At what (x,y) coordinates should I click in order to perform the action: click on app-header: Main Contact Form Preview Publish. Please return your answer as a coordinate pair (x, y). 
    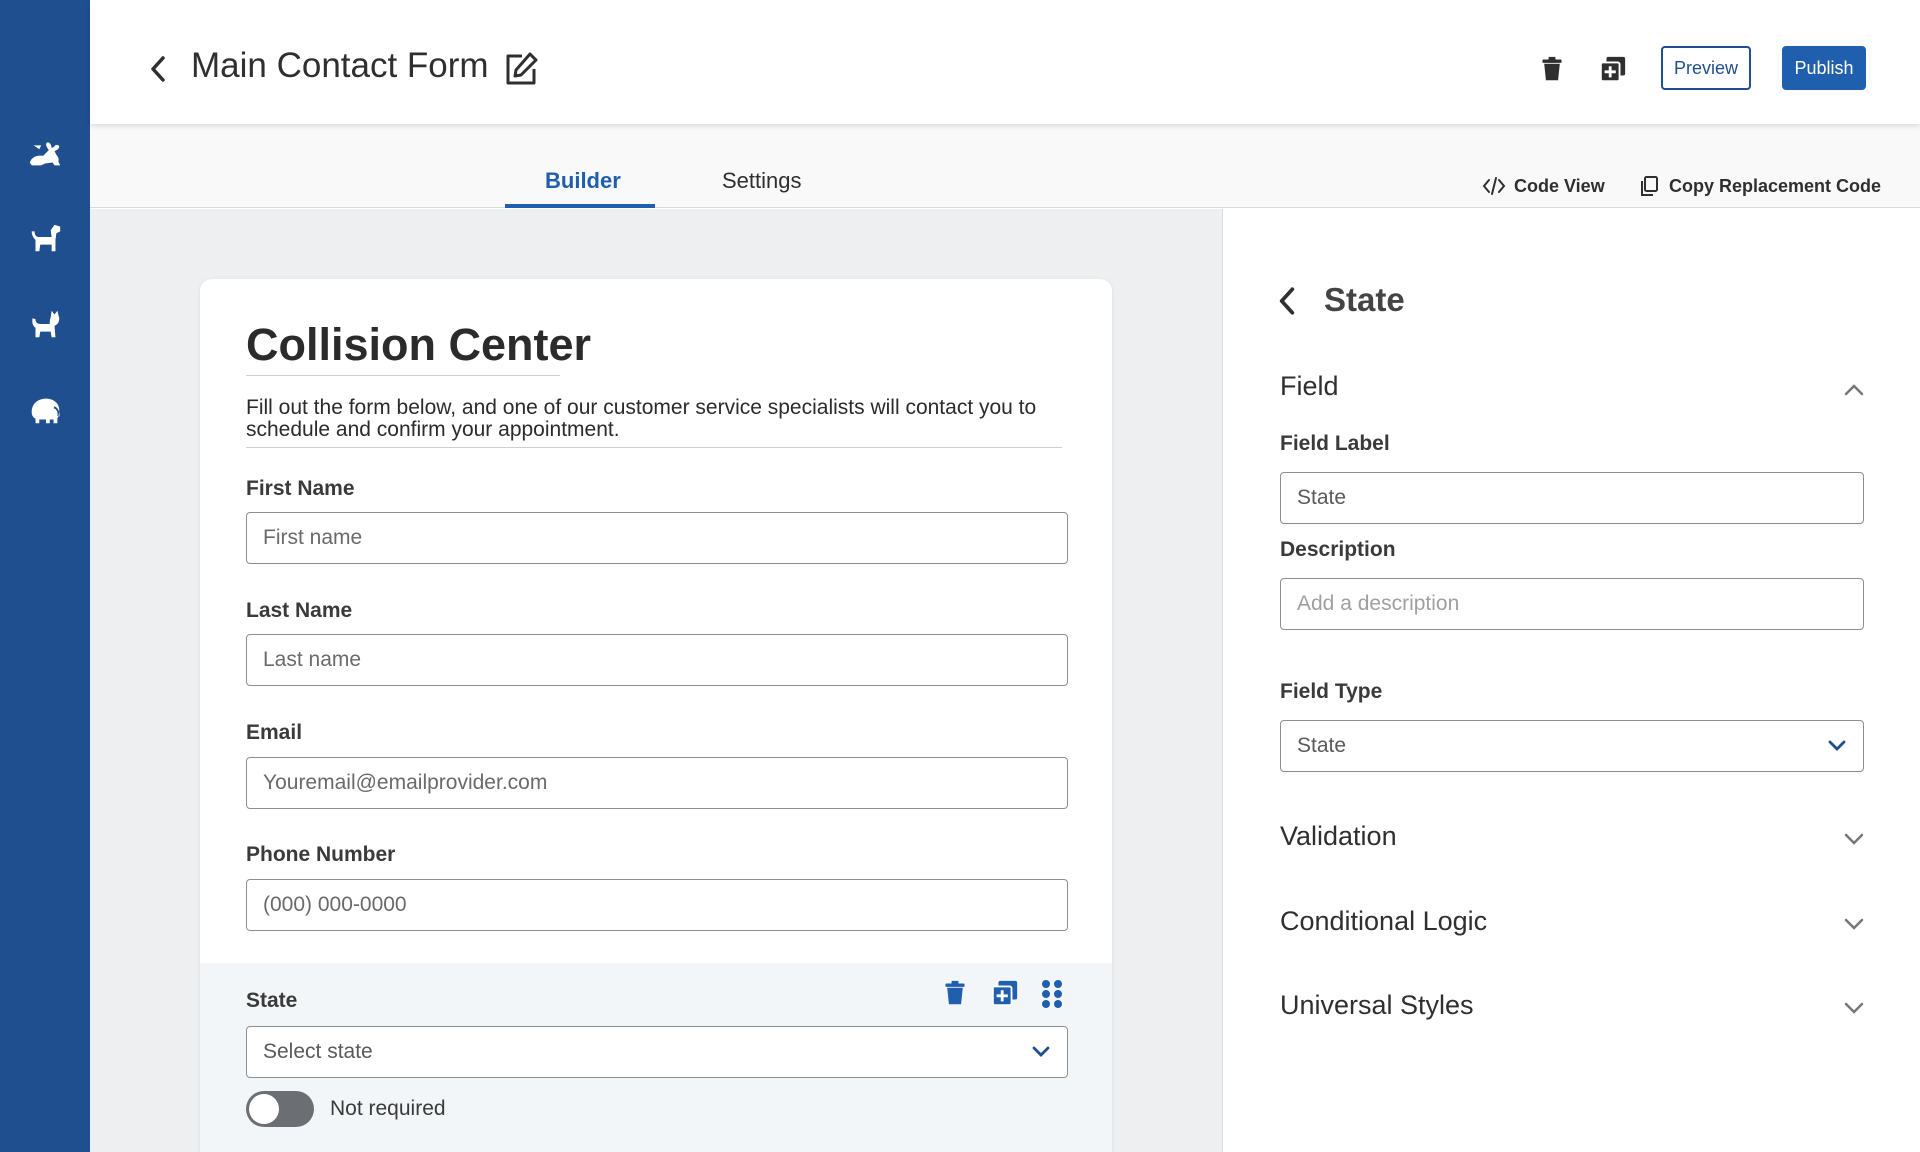
    Looking at the image, I should click on (1005, 62).